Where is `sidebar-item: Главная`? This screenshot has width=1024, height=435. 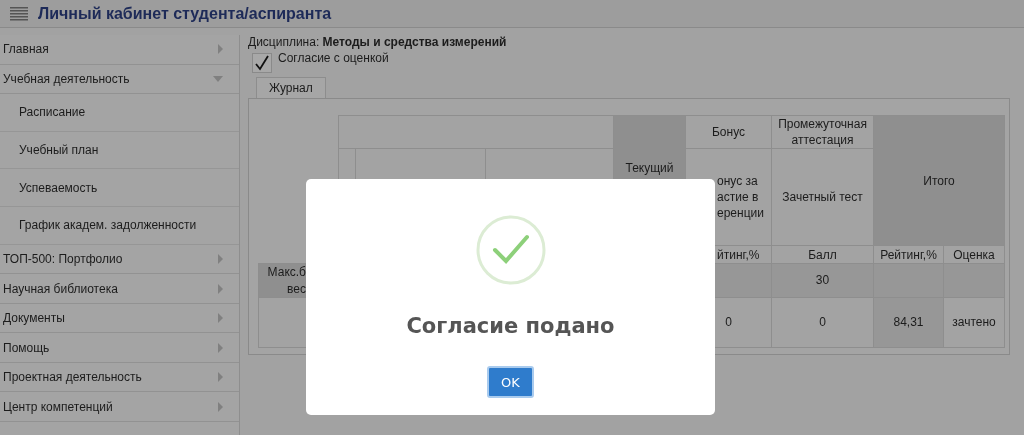 sidebar-item: Главная is located at coordinates (119, 50).